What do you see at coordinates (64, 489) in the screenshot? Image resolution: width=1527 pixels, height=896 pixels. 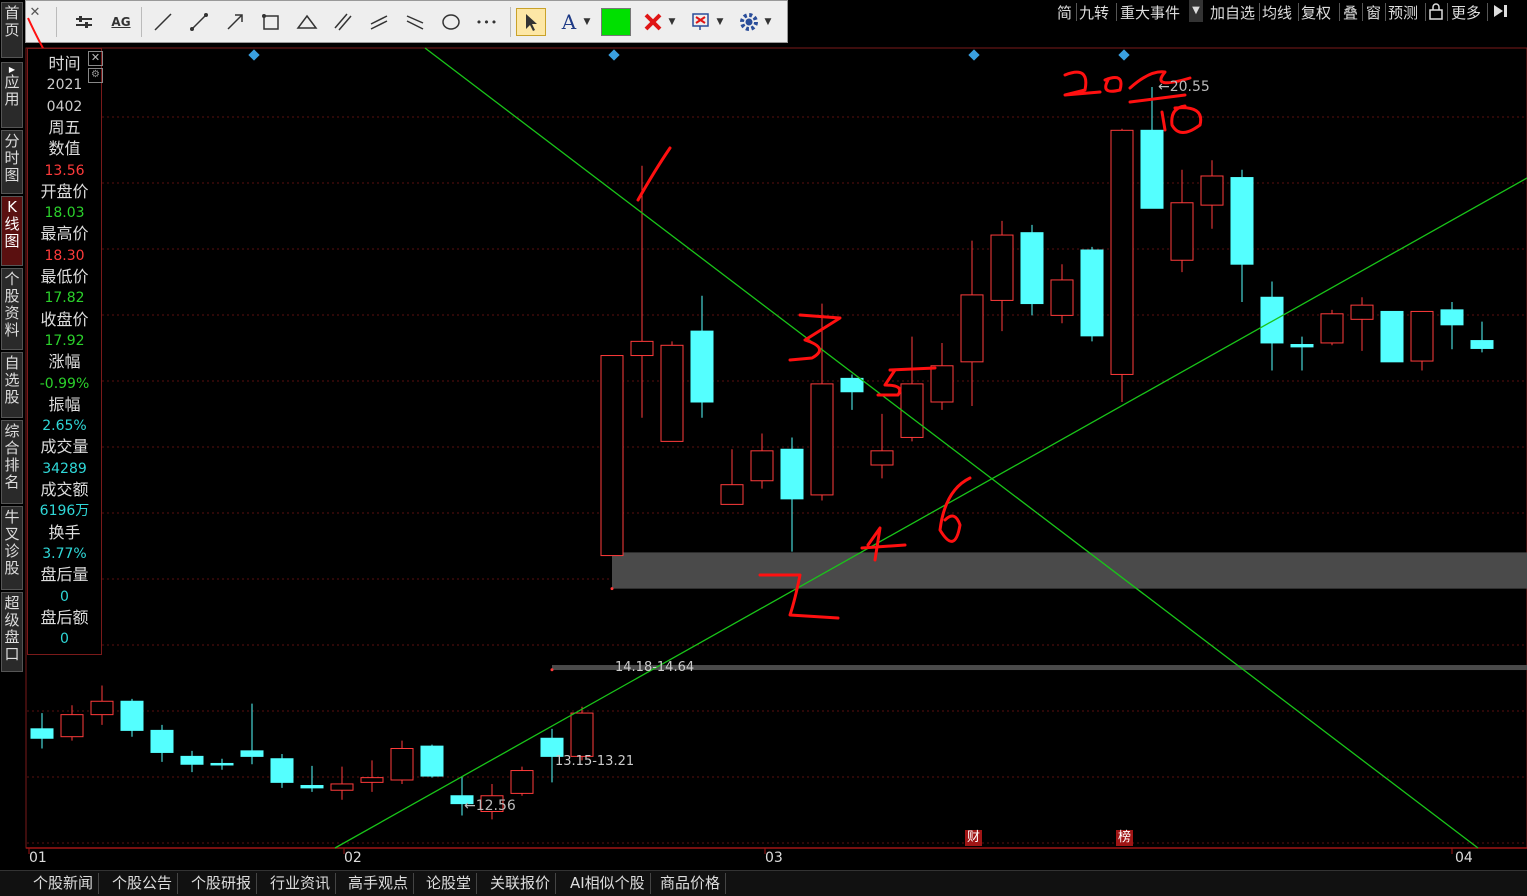 I see `info-label: 成交额` at bounding box center [64, 489].